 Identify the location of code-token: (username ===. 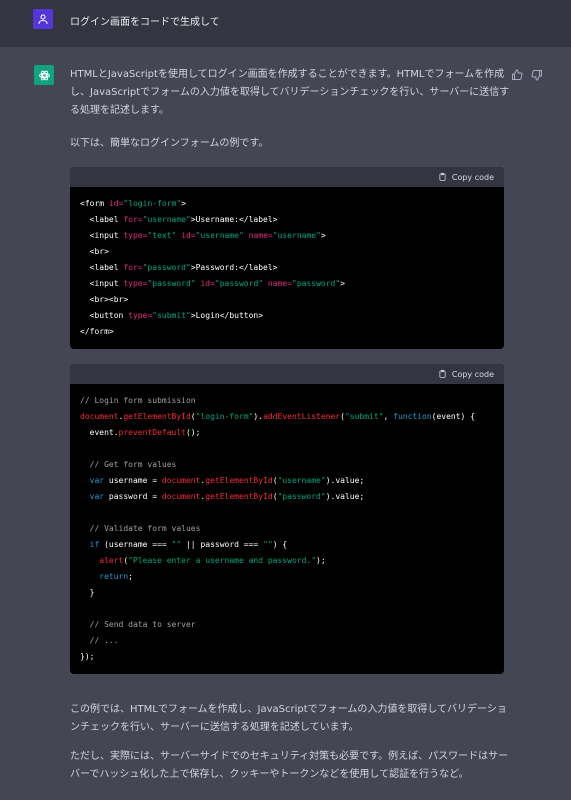
(135, 544).